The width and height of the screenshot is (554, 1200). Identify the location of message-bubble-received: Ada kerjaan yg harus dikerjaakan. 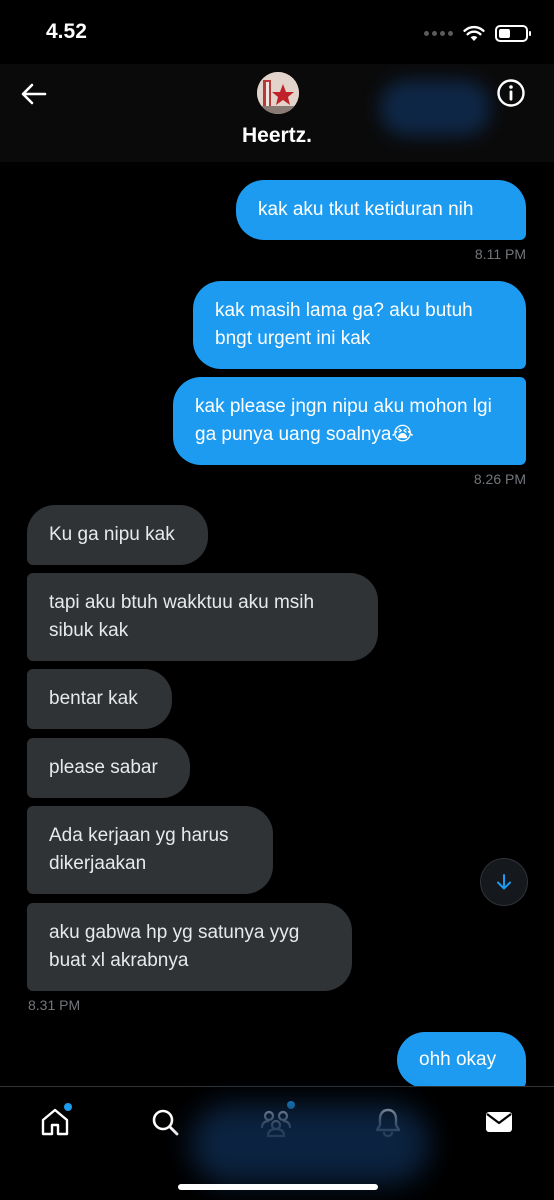
(150, 850).